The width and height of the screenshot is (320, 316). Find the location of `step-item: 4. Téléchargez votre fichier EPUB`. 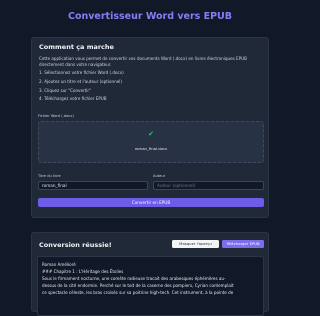

step-item: 4. Téléchargez votre fichier EPUB is located at coordinates (73, 99).